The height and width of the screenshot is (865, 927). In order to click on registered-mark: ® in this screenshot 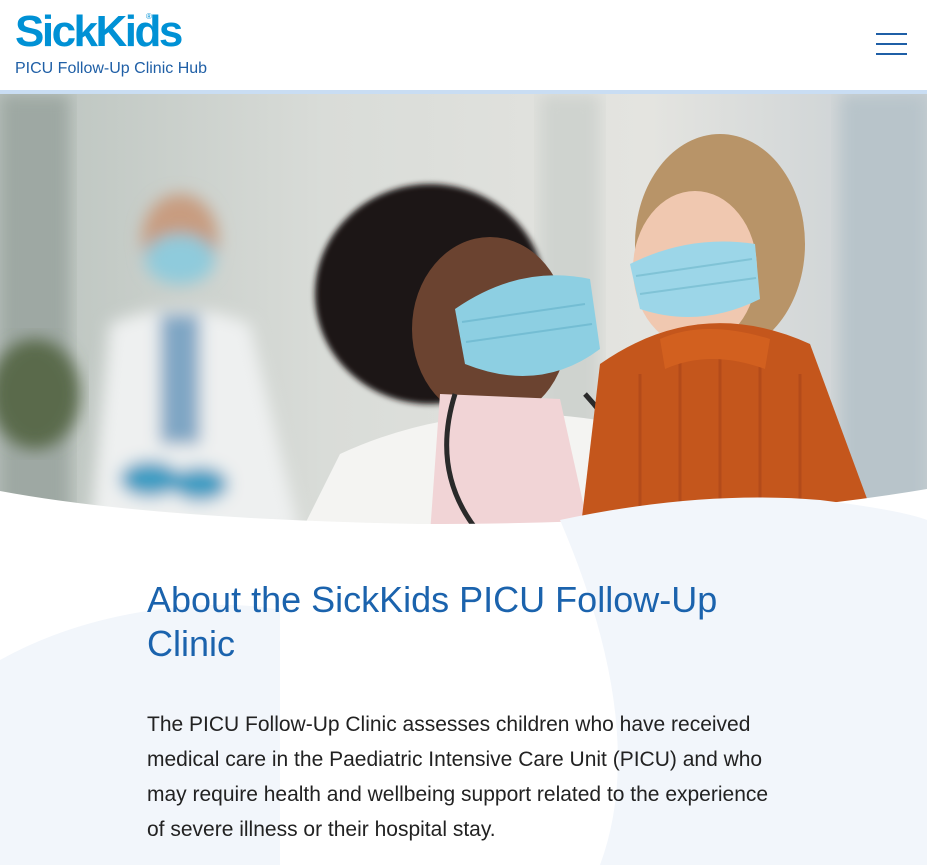, I will do `click(149, 16)`.